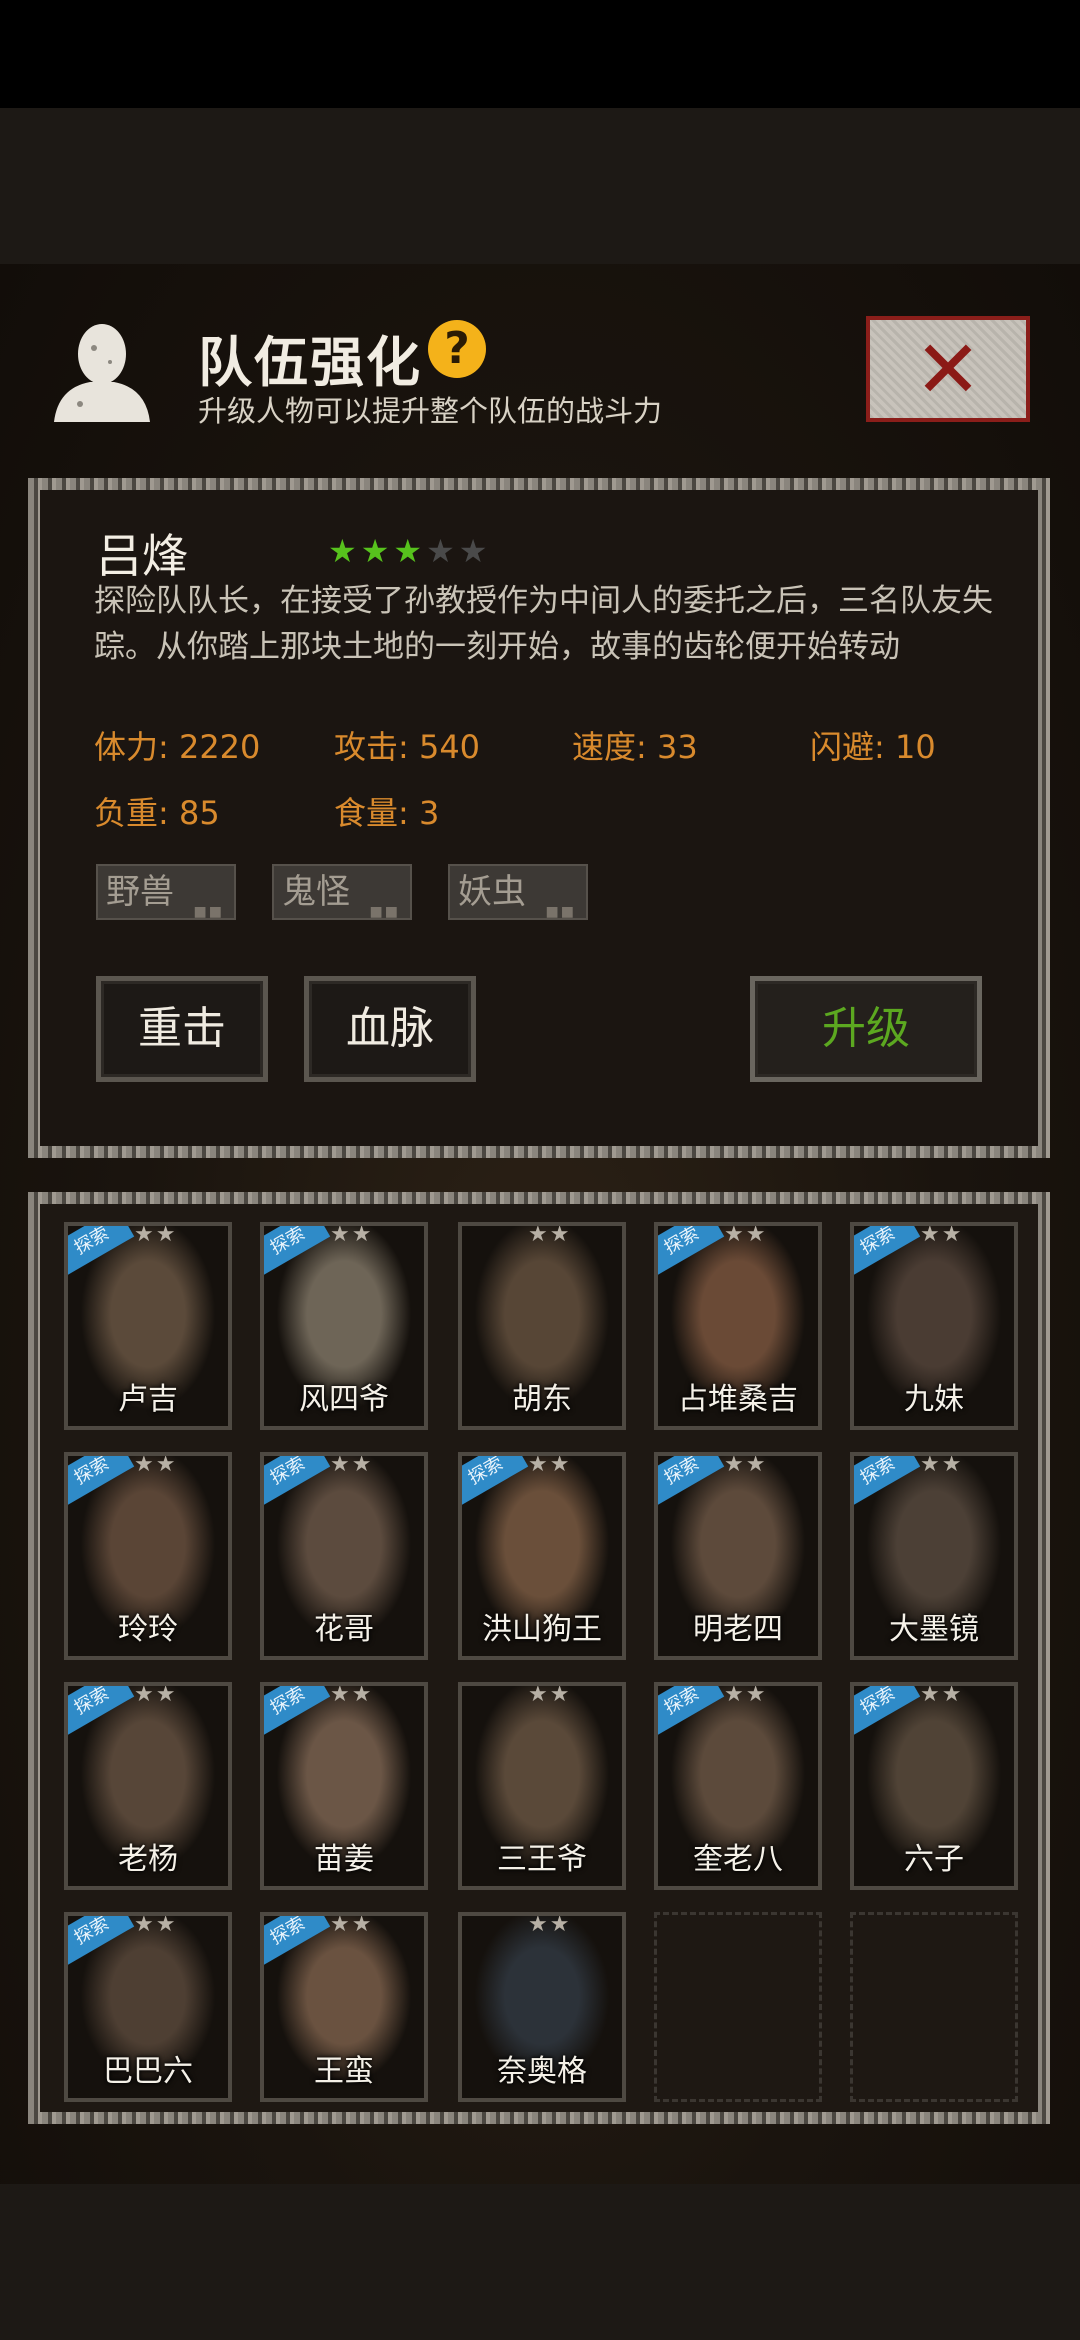  Describe the element at coordinates (934, 1629) in the screenshot. I see `character-name: 大墨镜` at that location.